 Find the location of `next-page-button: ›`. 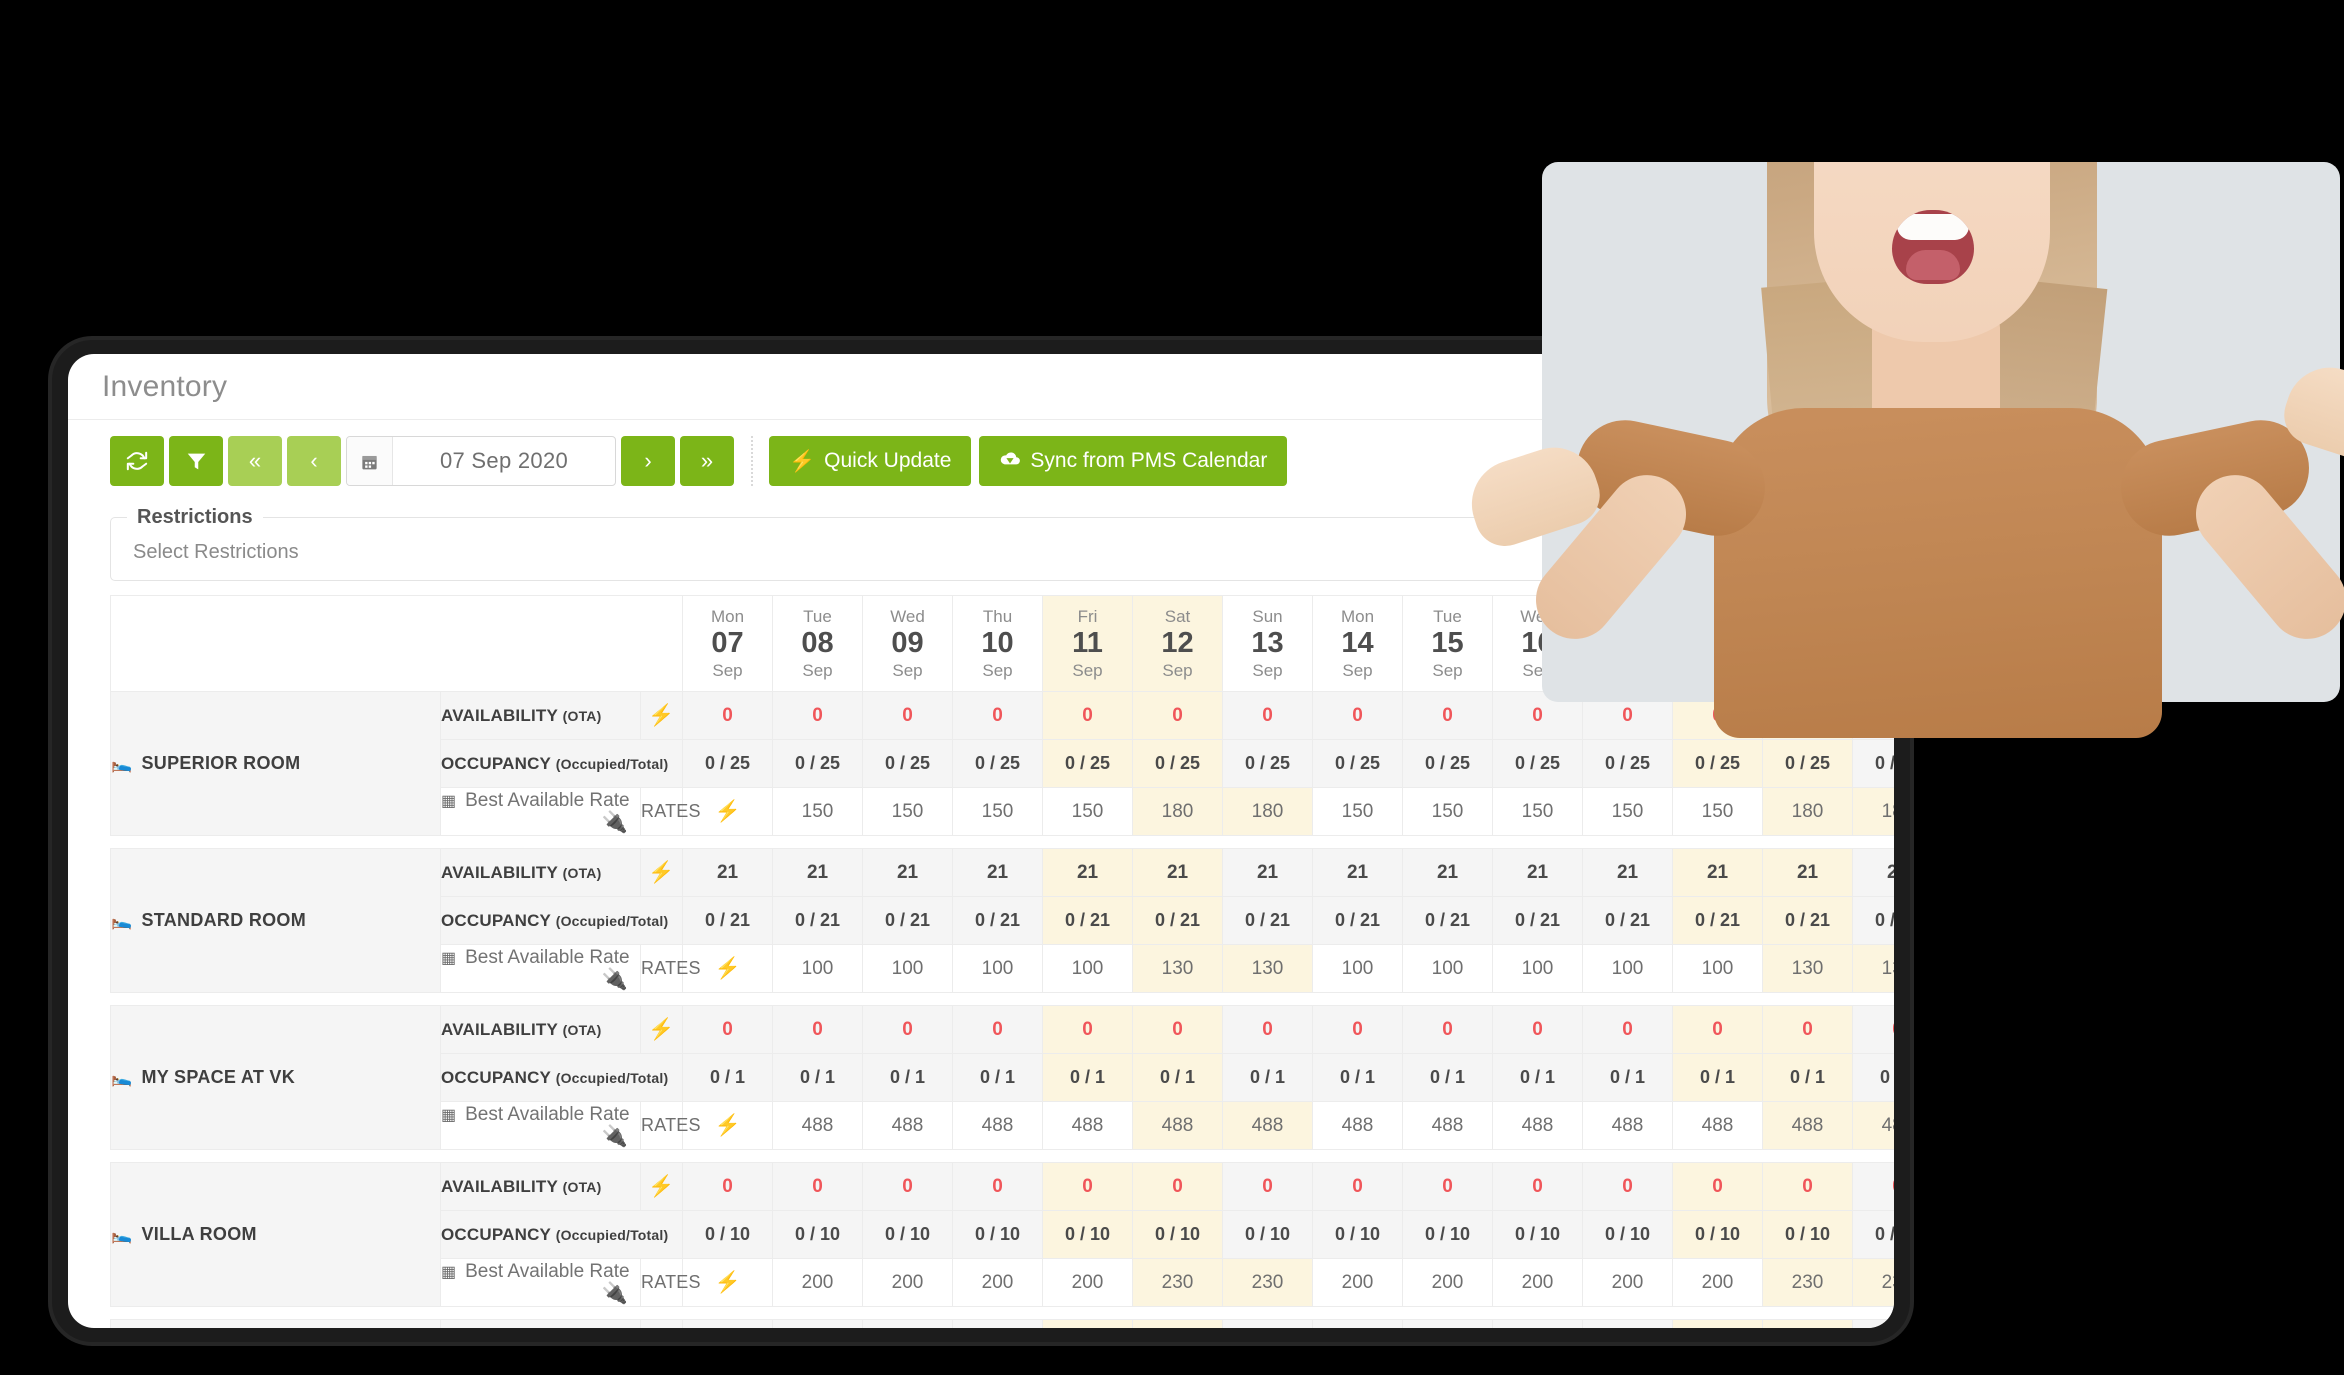

next-page-button: › is located at coordinates (648, 461).